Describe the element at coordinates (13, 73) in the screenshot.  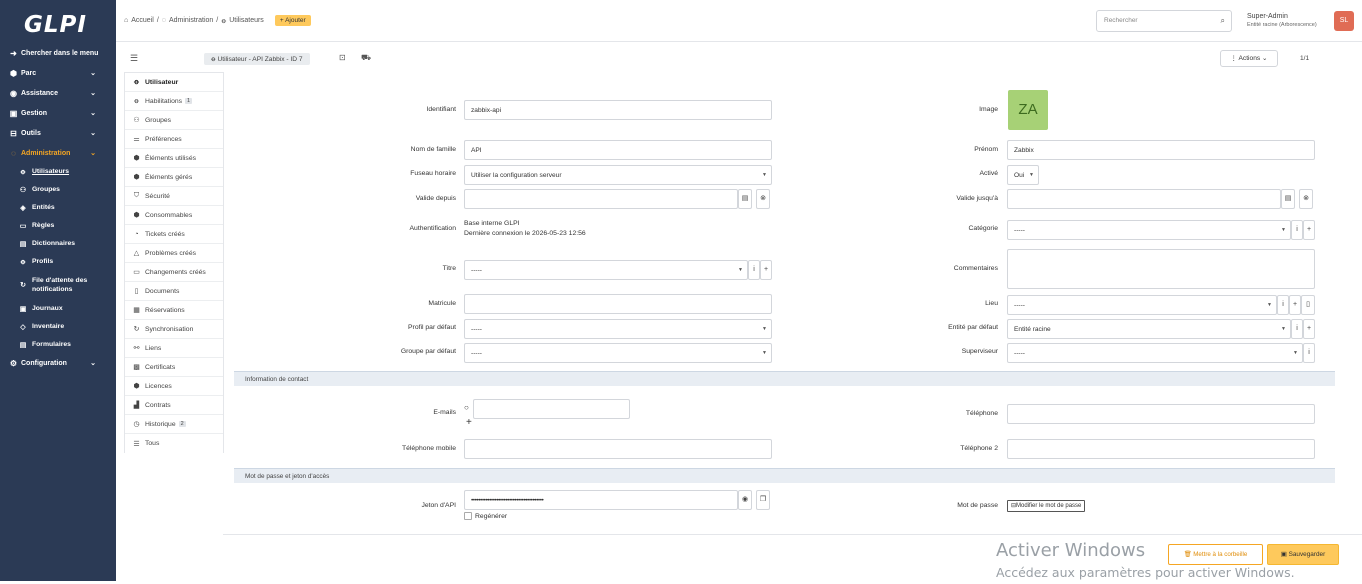
I see `box-icon: ⬢` at that location.